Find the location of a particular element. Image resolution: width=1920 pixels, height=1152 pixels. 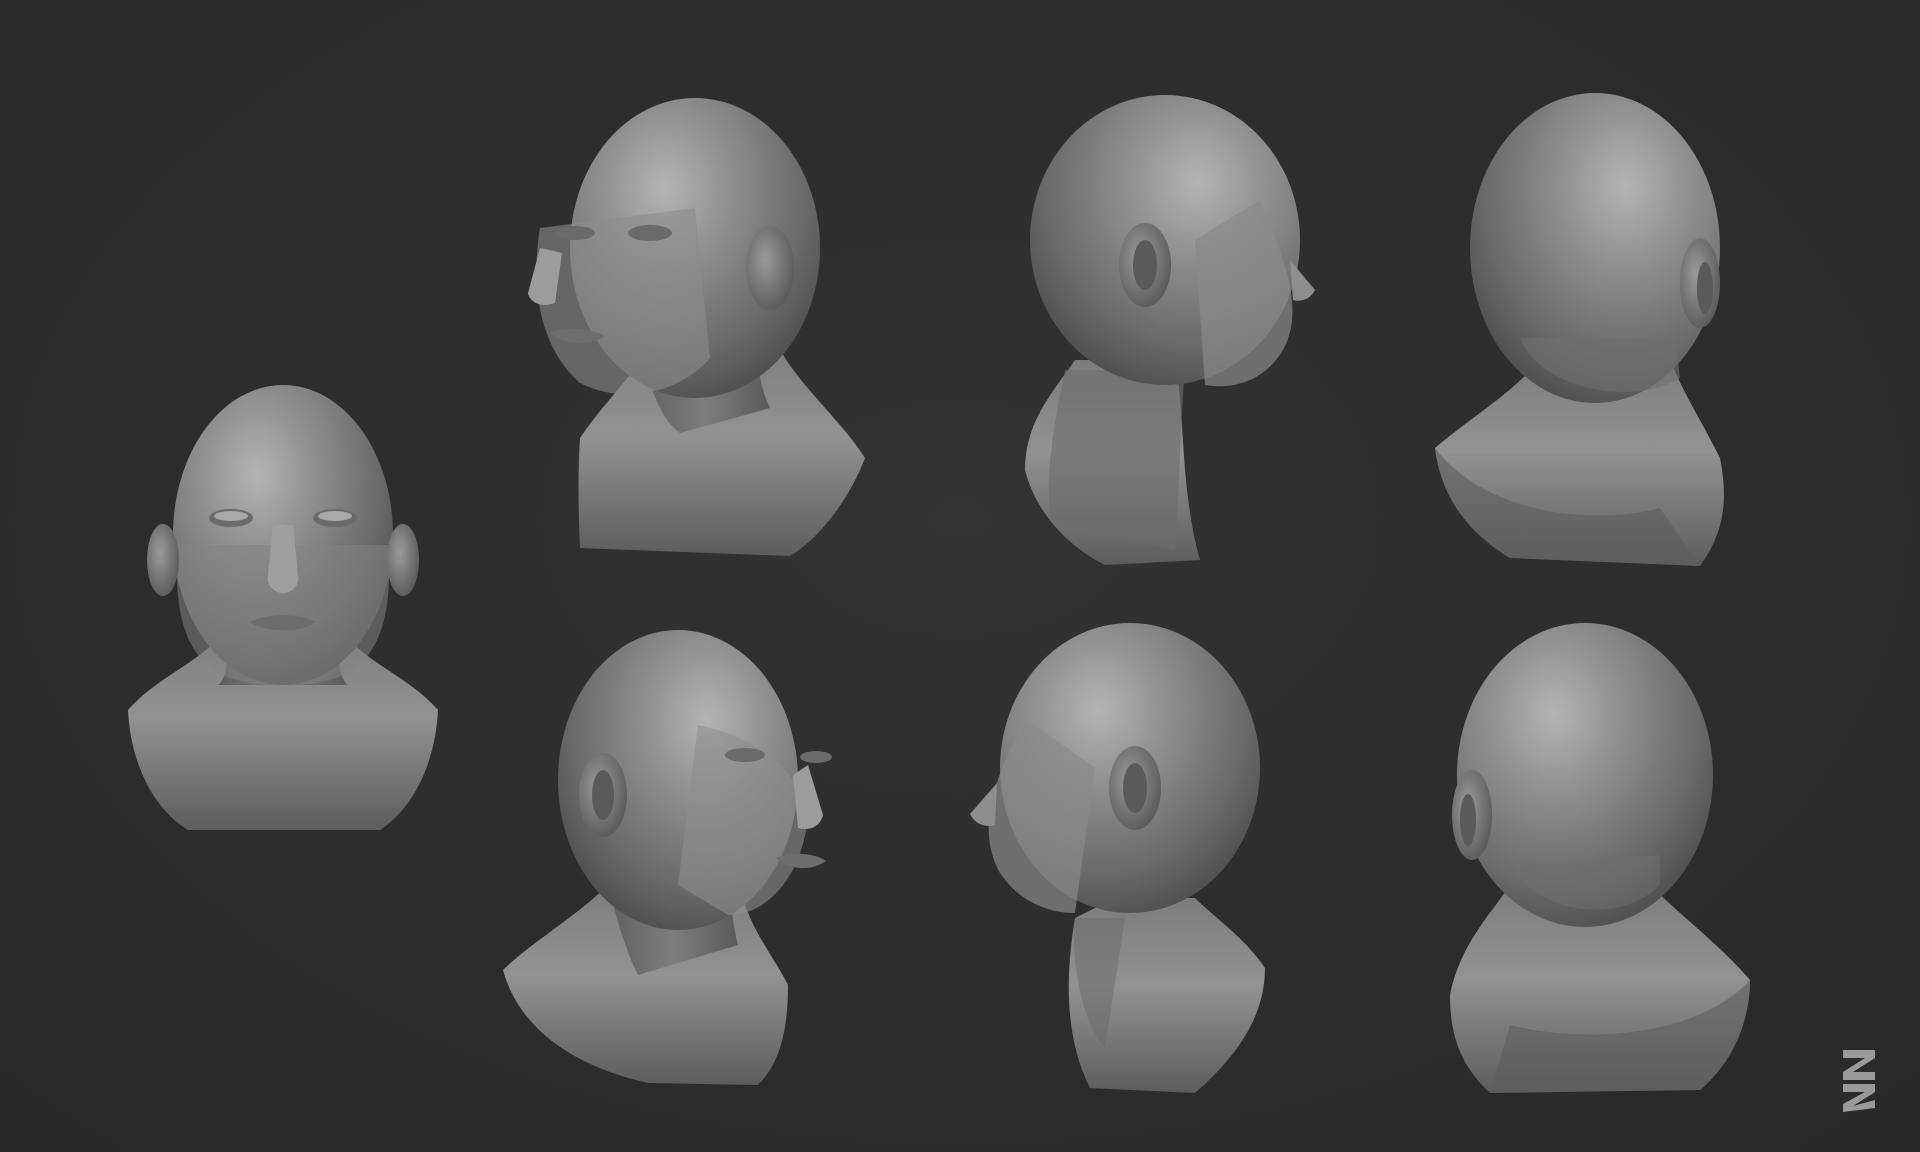

three-quarter-right-bust is located at coordinates (683, 852).